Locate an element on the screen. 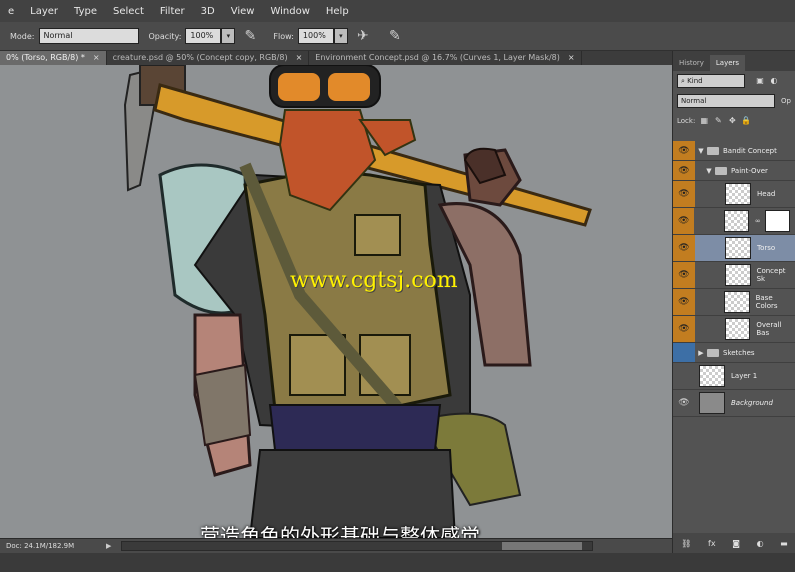 This screenshot has height=572, width=795. layer-group-paint-over: 👁 ▼ Paint-Over is located at coordinates (734, 171).